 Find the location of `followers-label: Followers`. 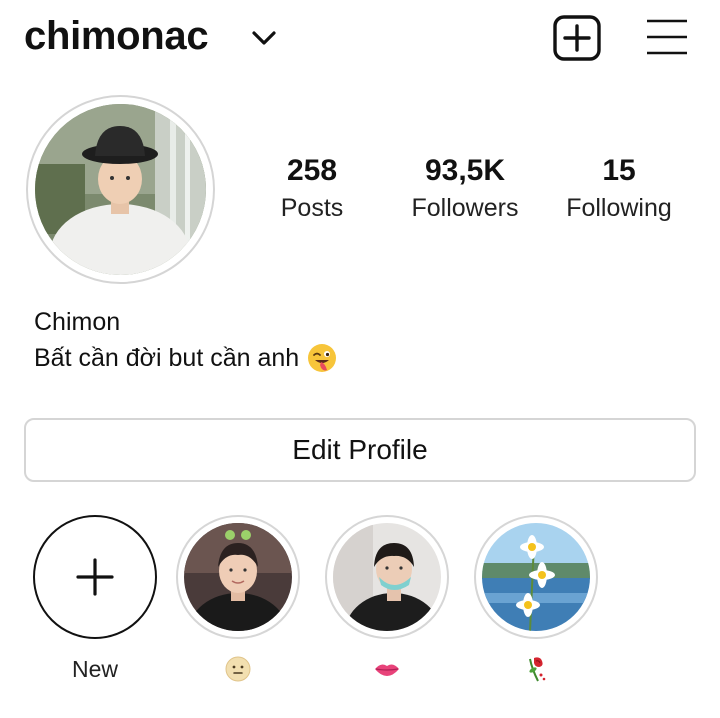

followers-label: Followers is located at coordinates (465, 208).